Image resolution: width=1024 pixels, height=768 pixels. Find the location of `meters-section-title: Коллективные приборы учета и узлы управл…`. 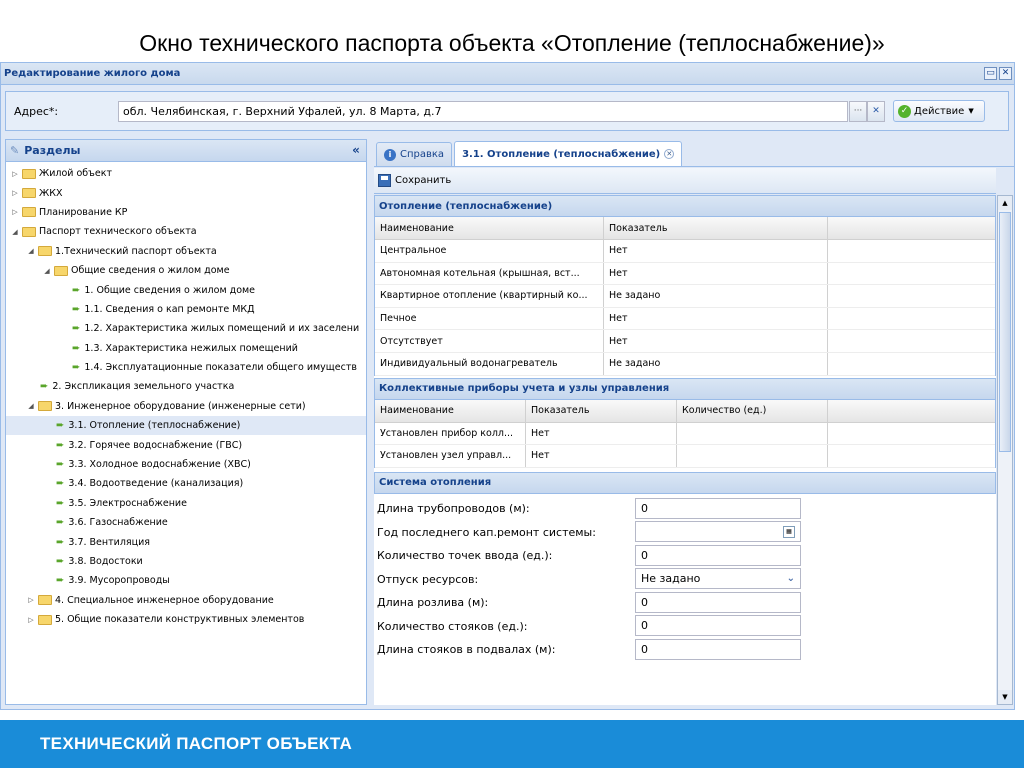

meters-section-title: Коллективные приборы учета и узлы управл… is located at coordinates (685, 388).